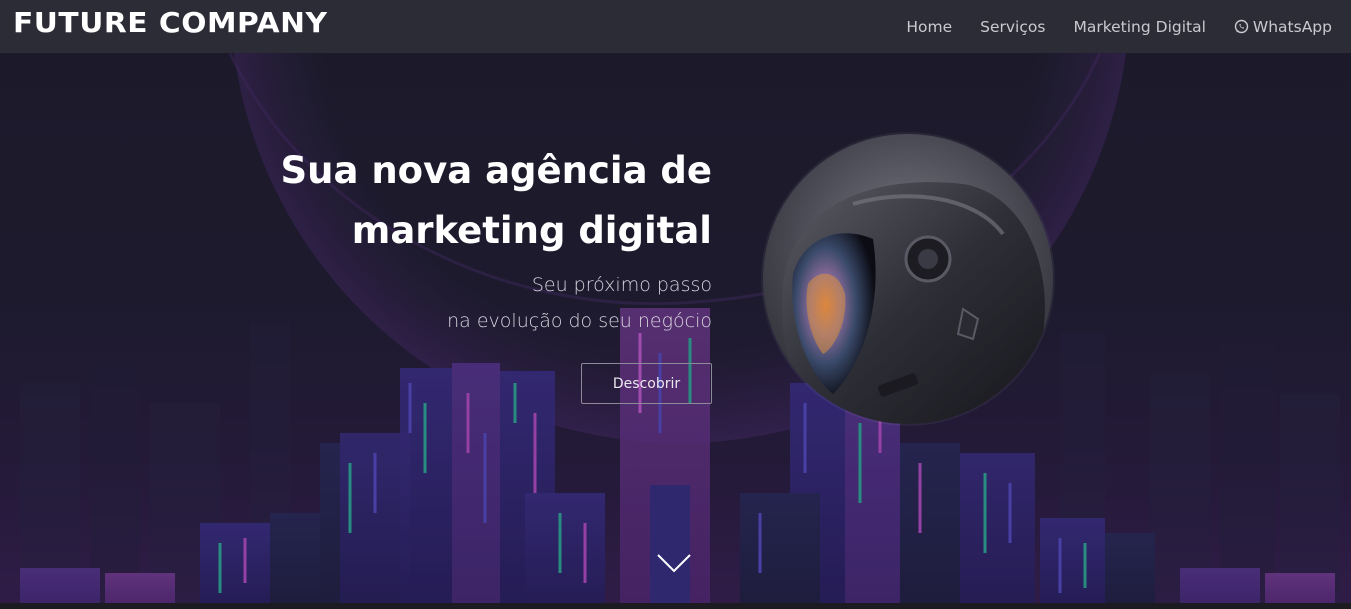 The width and height of the screenshot is (1351, 609). I want to click on hero-title: Sua nova agência de marketing digital, so click(452, 201).